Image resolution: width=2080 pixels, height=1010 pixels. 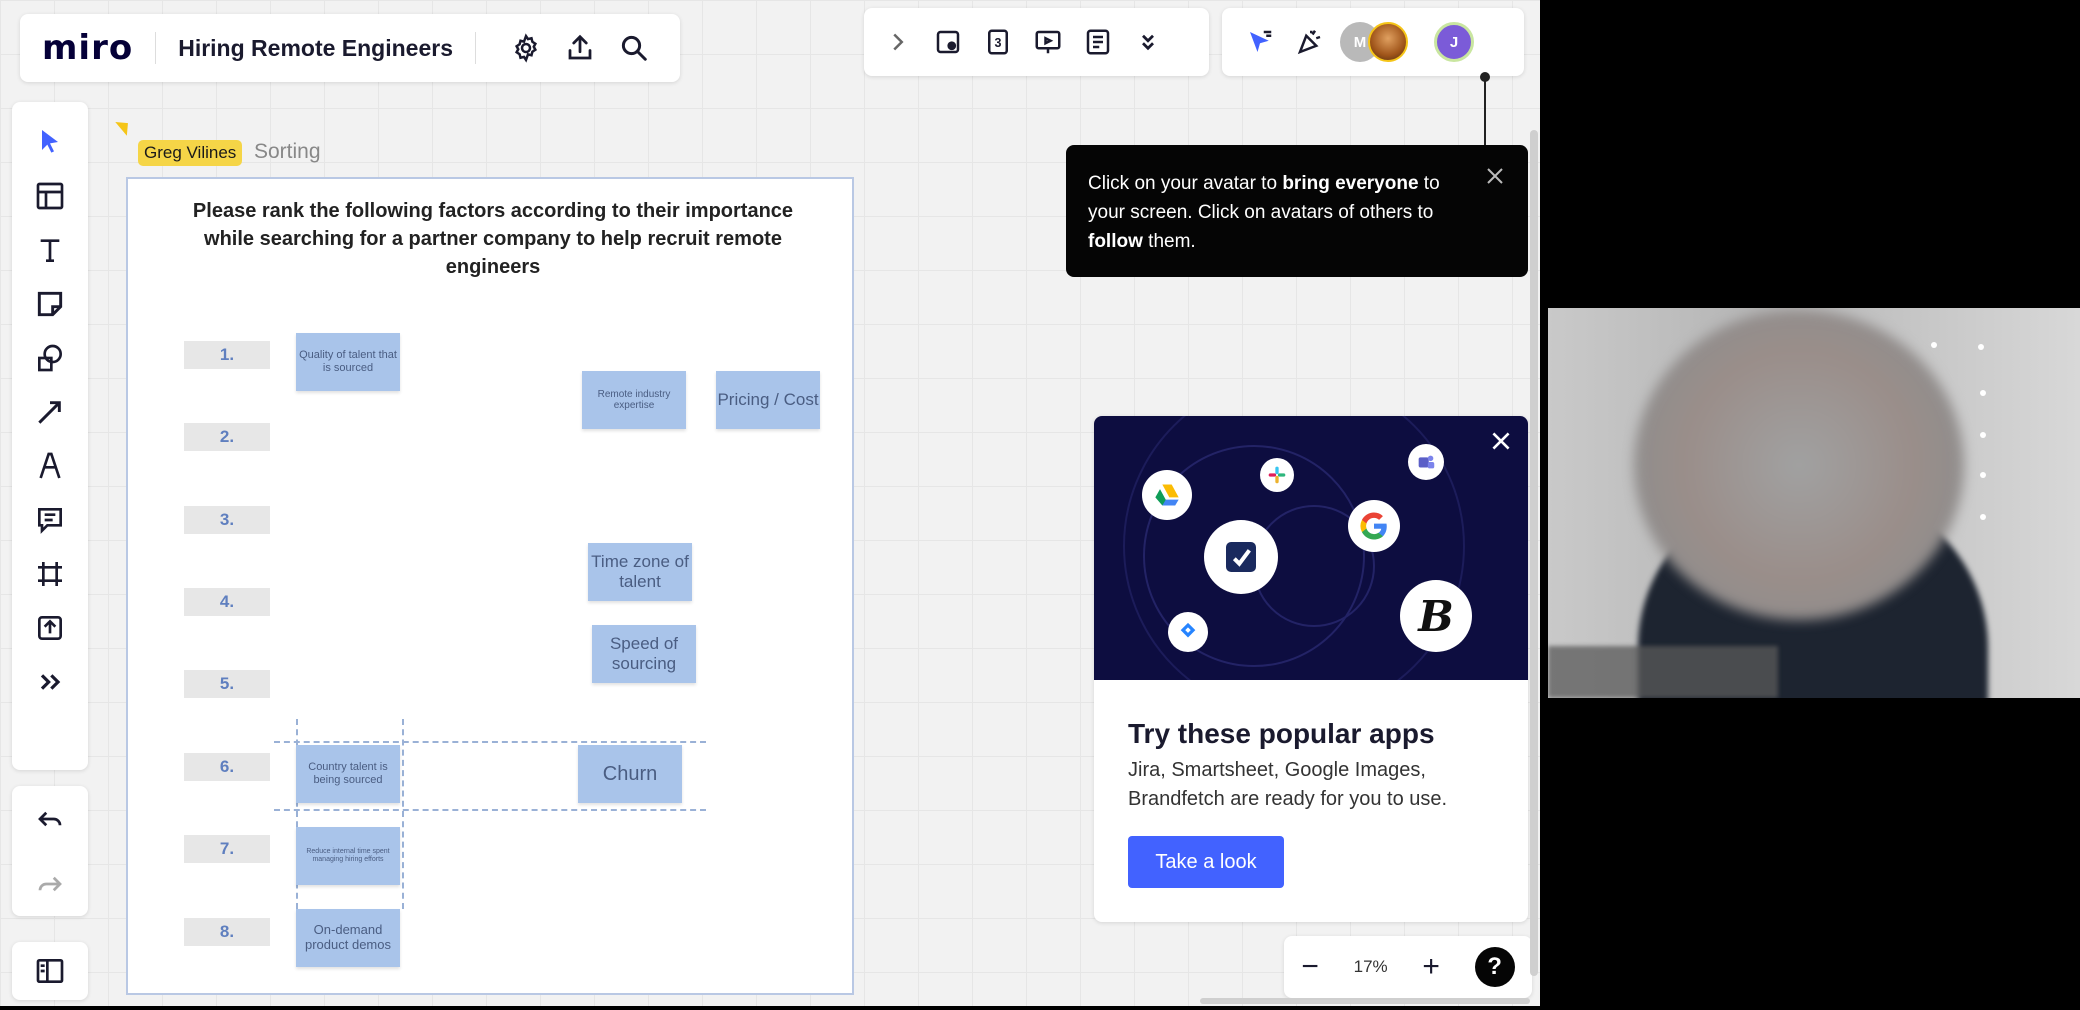 I want to click on collaboration-toolbar: 3, so click(x=1036, y=42).